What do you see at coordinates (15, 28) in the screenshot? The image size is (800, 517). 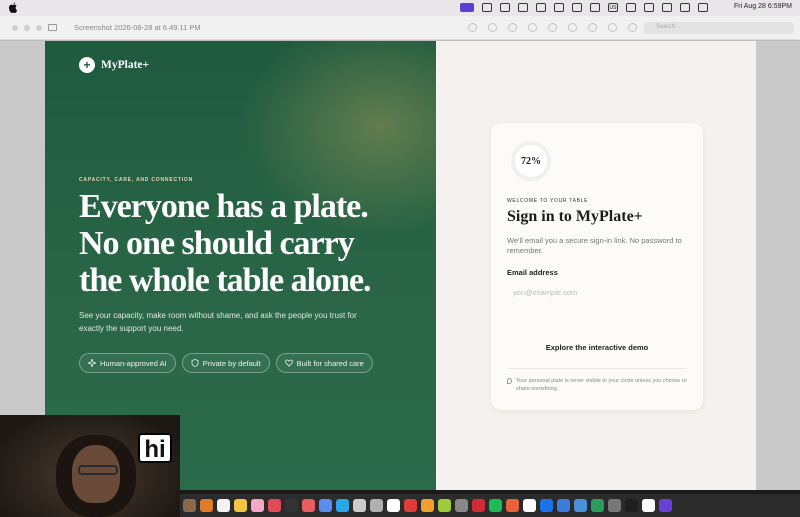 I see `close-button` at bounding box center [15, 28].